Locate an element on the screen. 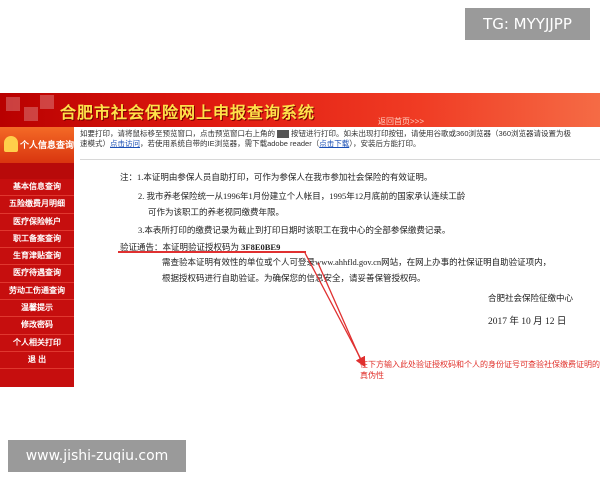  notice-text: 按钮进行打印。如未出现打印按钮，请使用谷歌或360浏览器（360浏览器请设置为极 is located at coordinates (431, 133).